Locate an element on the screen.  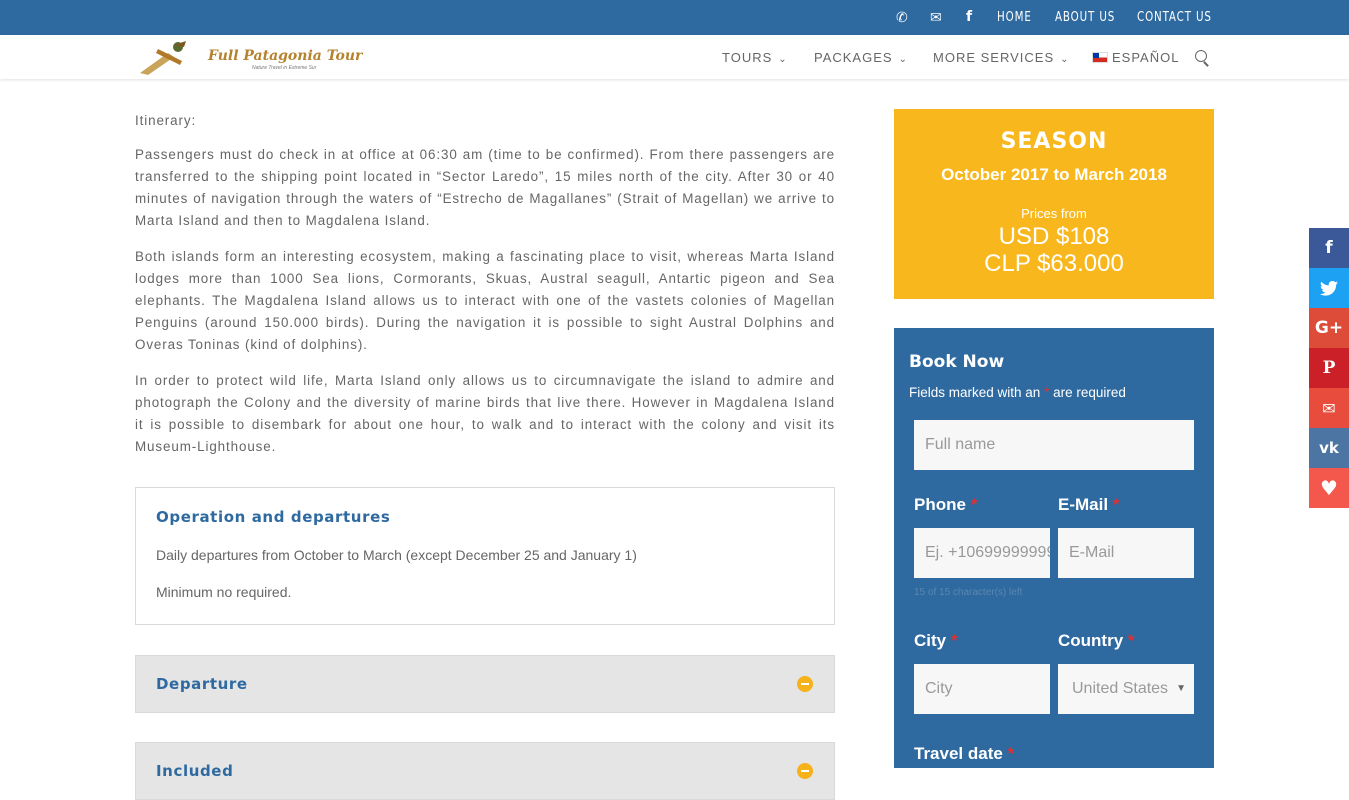
nav-more-services: MORE SERVICES ⌄ is located at coordinates (1001, 57).